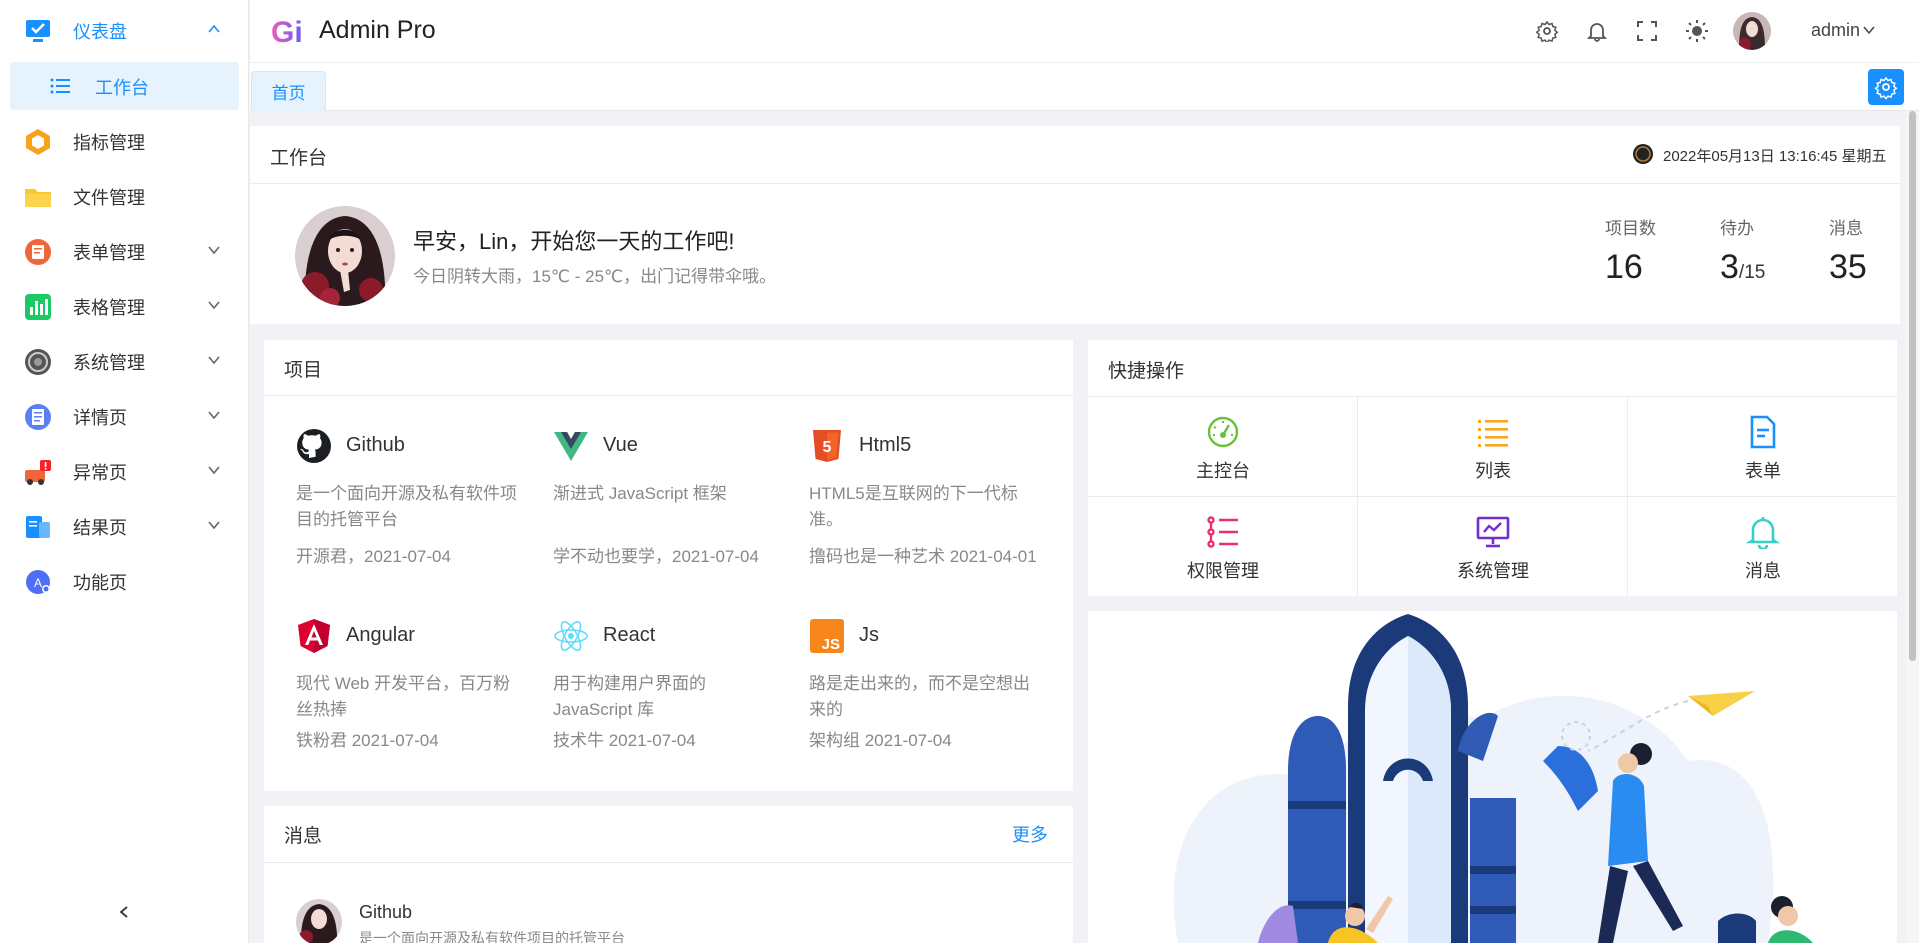 This screenshot has height=943, width=1919. I want to click on quick-action-form: 表单, so click(1763, 447).